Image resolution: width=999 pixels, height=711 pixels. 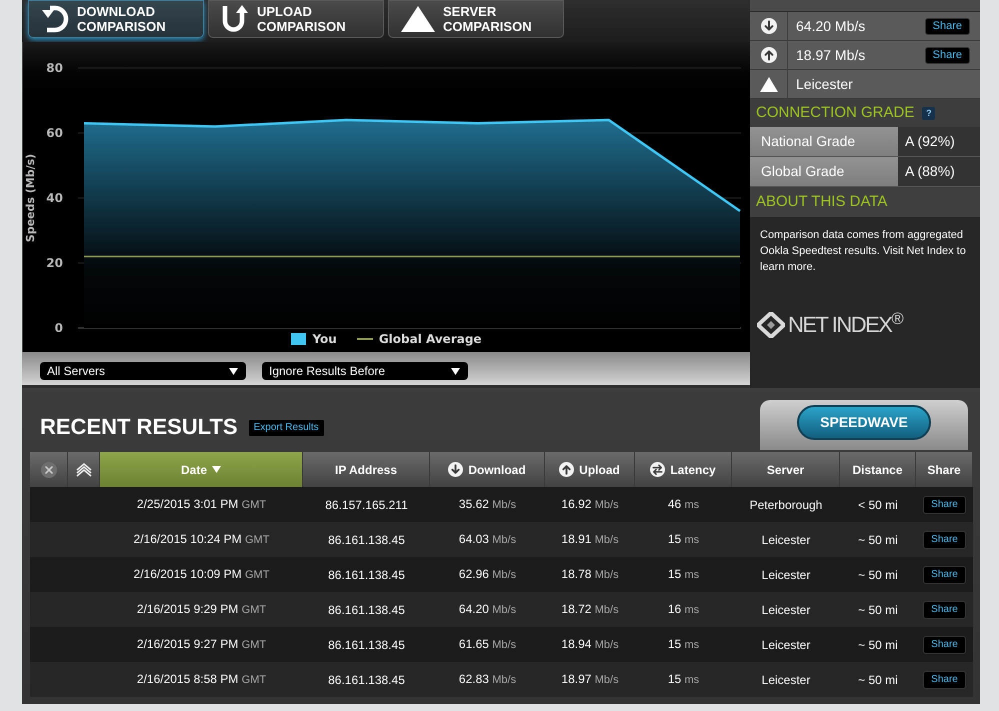 What do you see at coordinates (487, 575) in the screenshot?
I see `download-cell-text: 62.96 Mb/s` at bounding box center [487, 575].